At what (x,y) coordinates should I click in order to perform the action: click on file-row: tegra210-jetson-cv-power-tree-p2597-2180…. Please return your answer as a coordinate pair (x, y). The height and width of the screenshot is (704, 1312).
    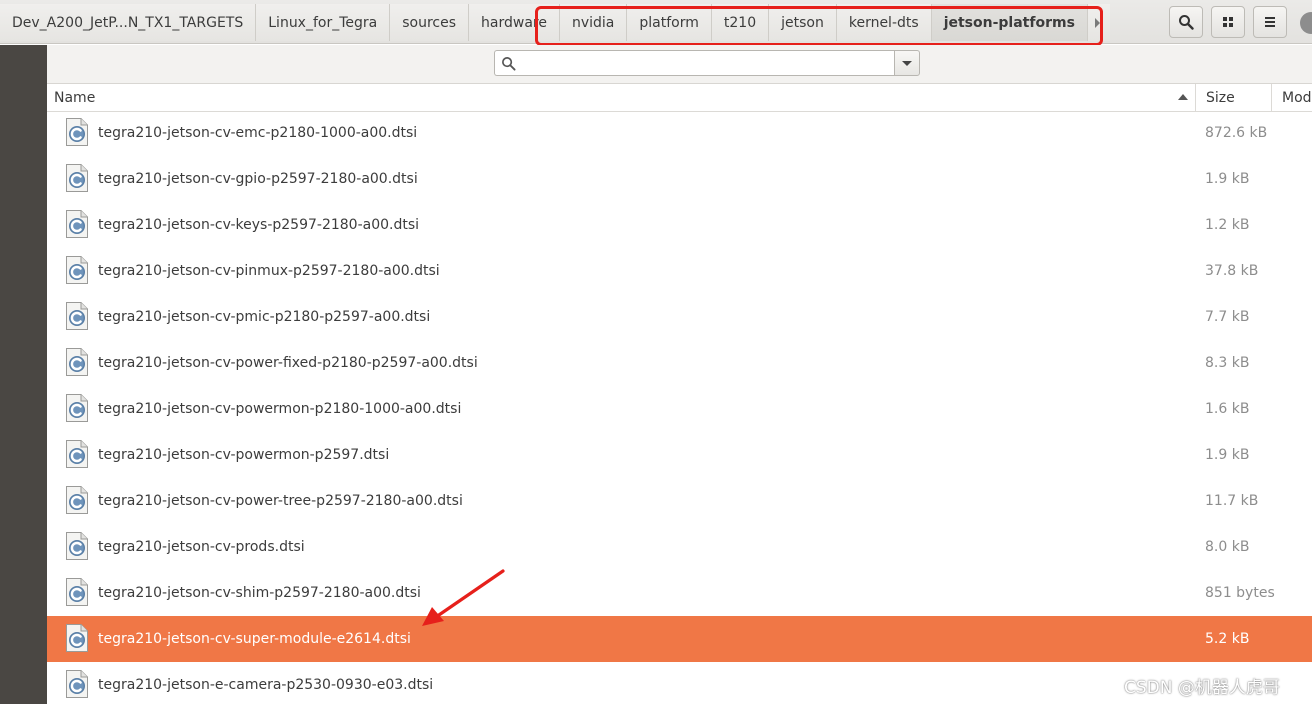
    Looking at the image, I should click on (679, 501).